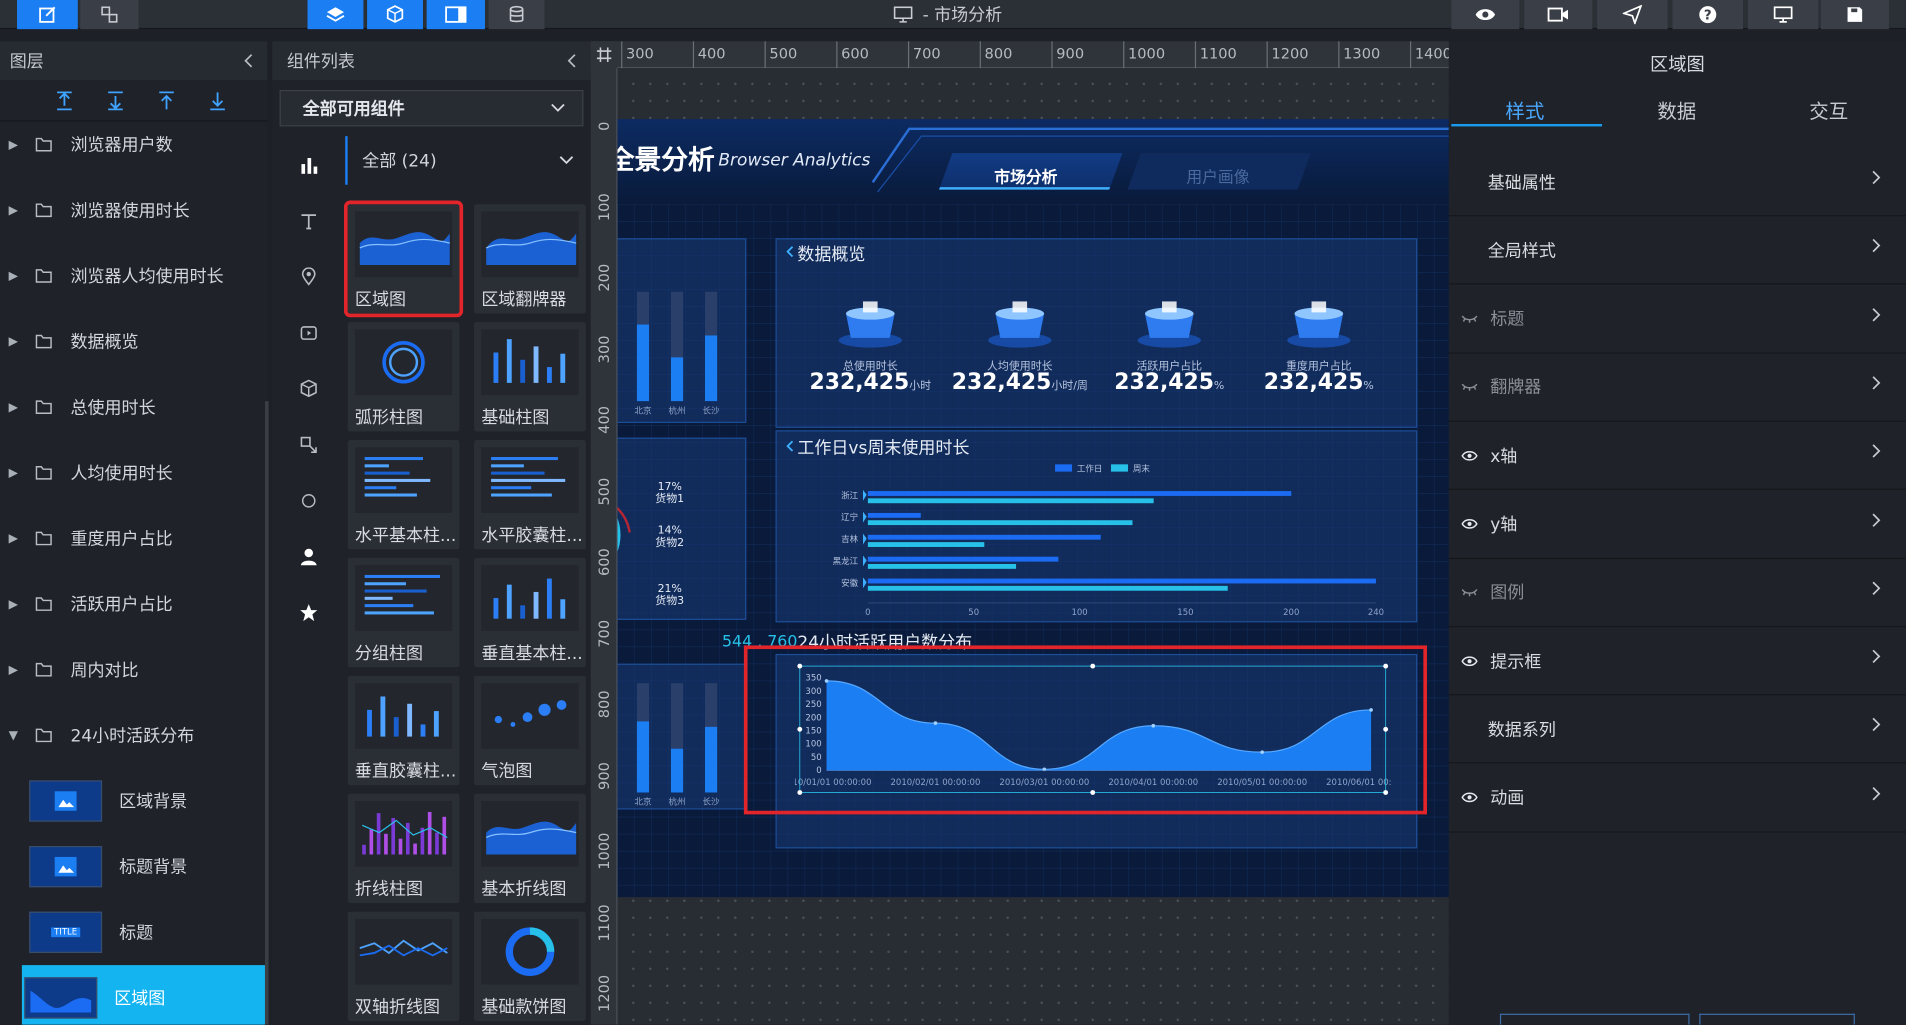  Describe the element at coordinates (1677, 730) in the screenshot. I see `property-row: 数据系列` at that location.